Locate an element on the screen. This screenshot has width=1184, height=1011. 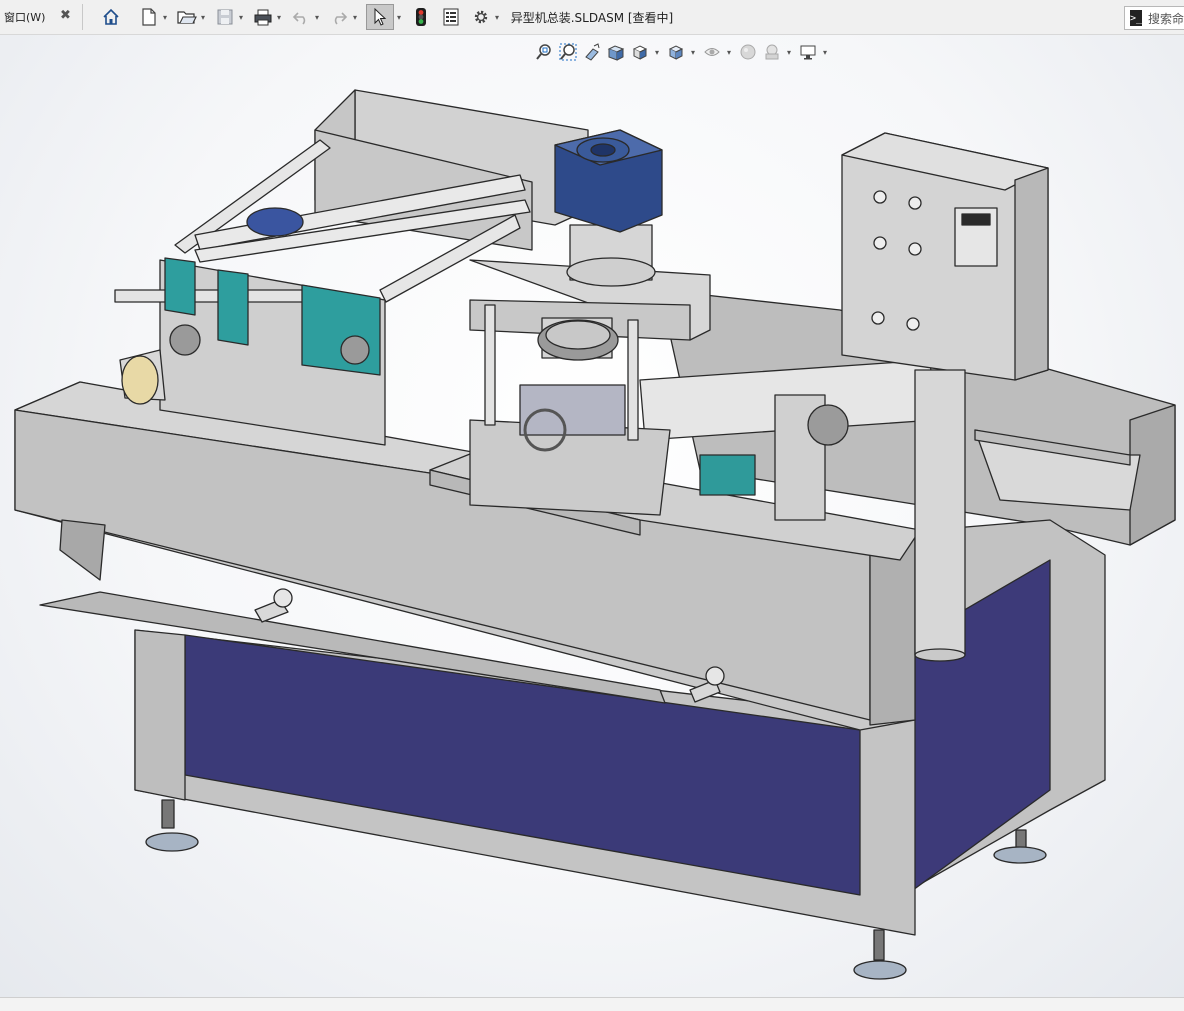
section-view-icon is located at coordinates (616, 52).